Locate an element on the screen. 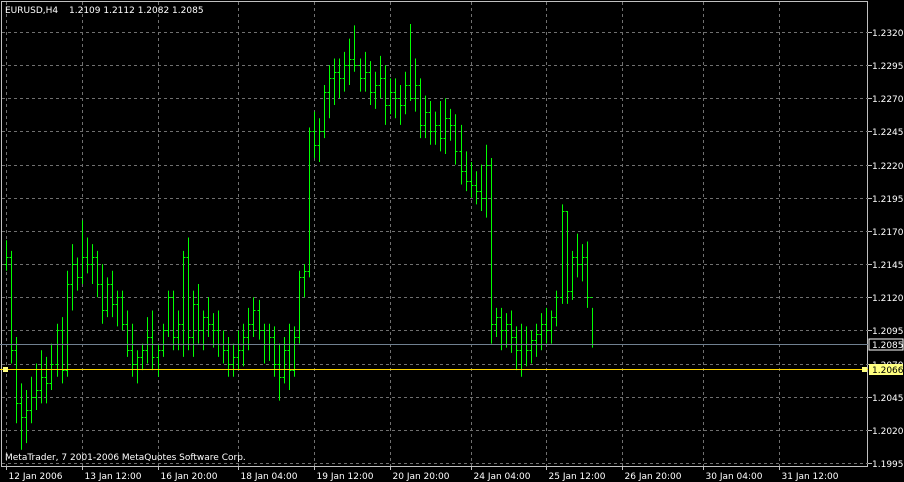 The image size is (904, 482). symbol-label: EURUSD,H4 is located at coordinates (31, 11).